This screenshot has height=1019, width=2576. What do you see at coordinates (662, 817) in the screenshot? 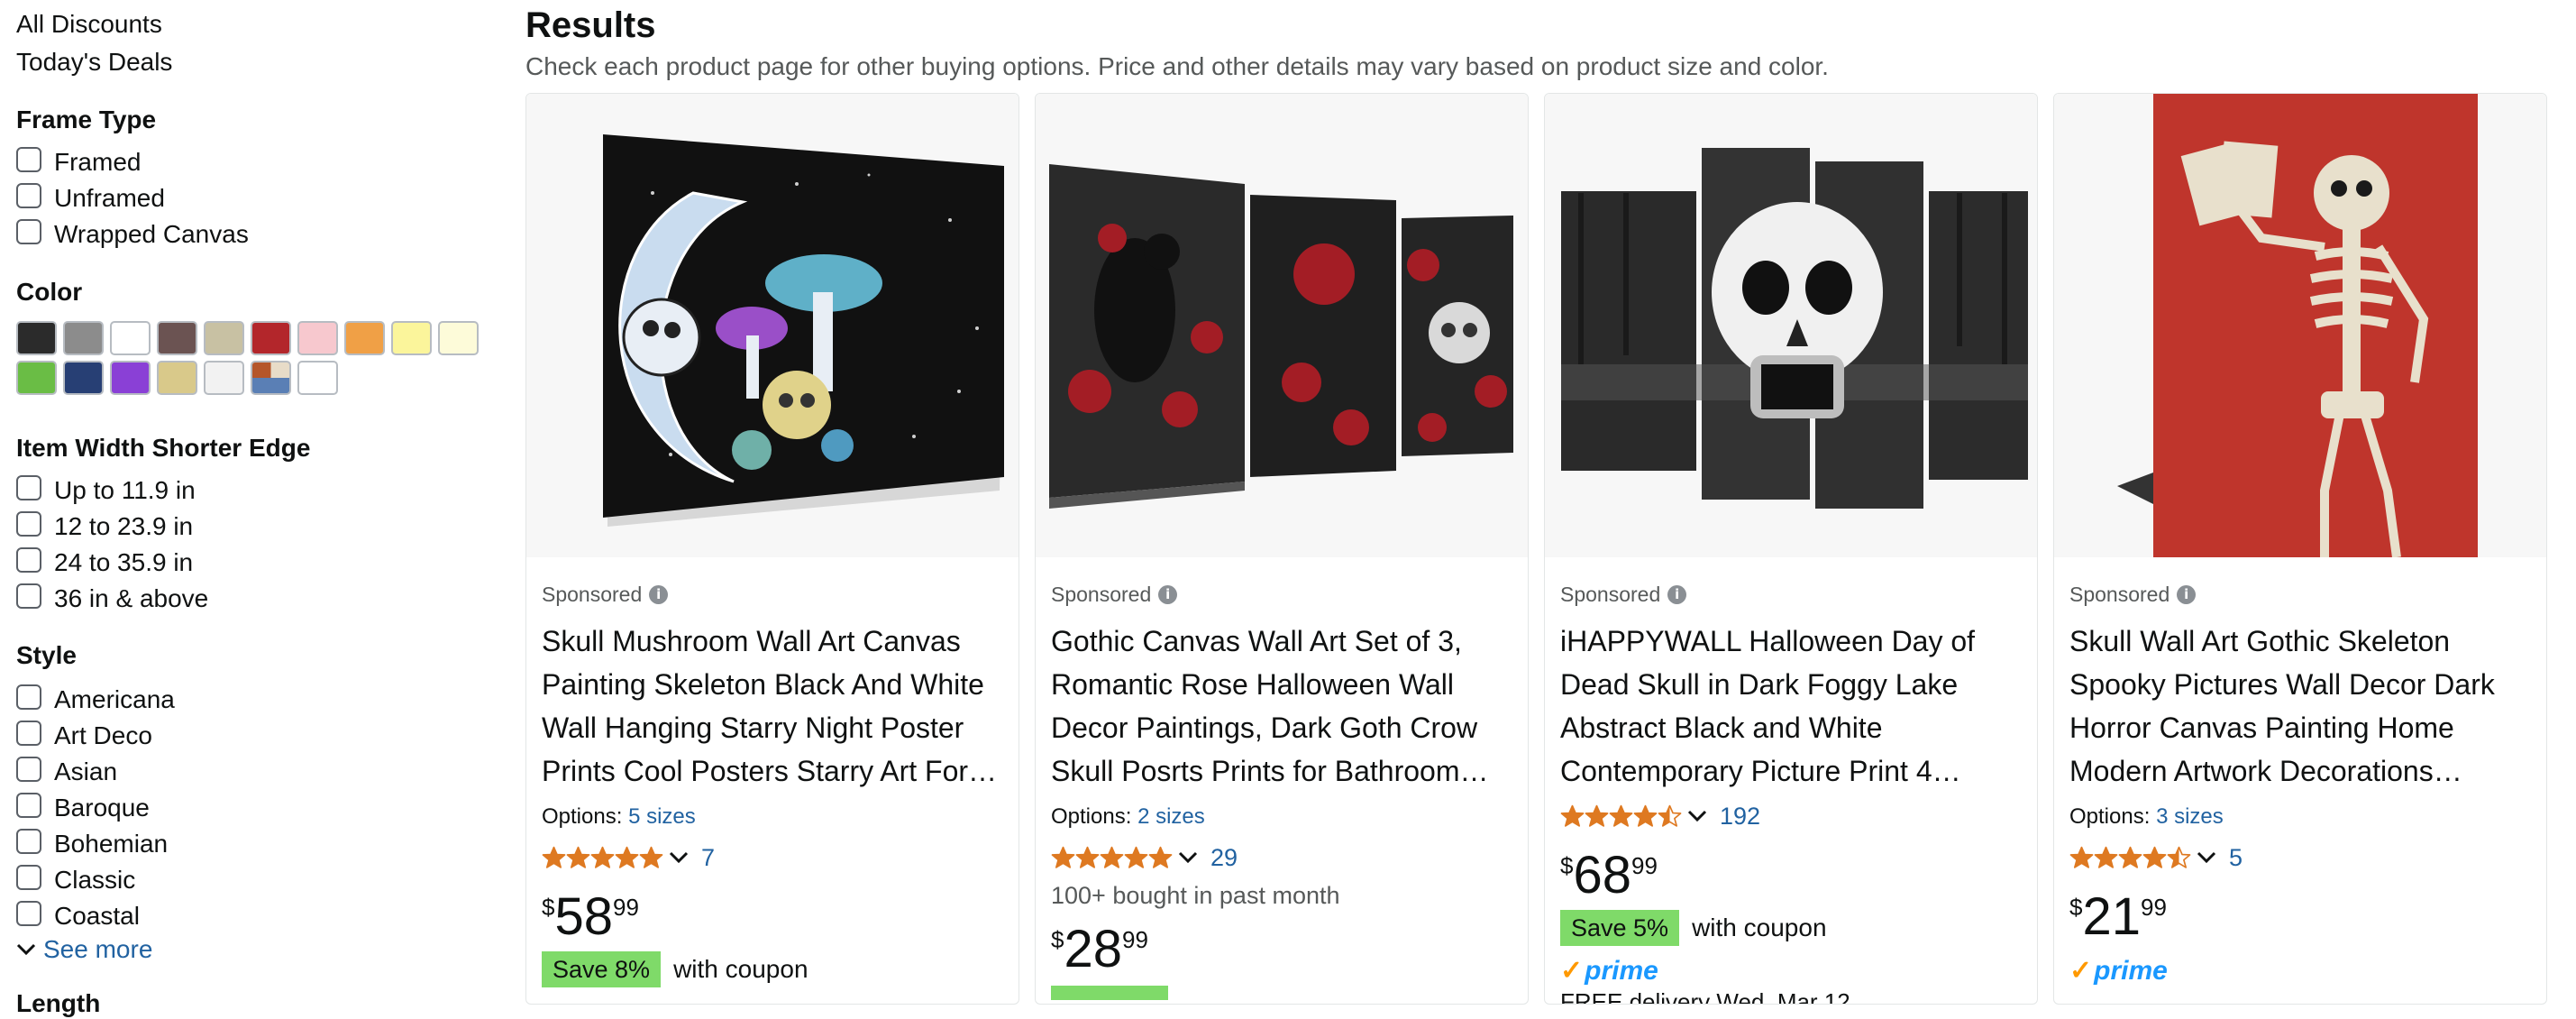
I see `options-link: 5 sizes` at bounding box center [662, 817].